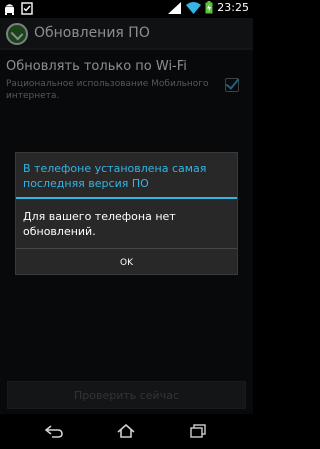 Image resolution: width=320 pixels, height=449 pixels. What do you see at coordinates (9, 9) in the screenshot?
I see `android-notification-icon` at bounding box center [9, 9].